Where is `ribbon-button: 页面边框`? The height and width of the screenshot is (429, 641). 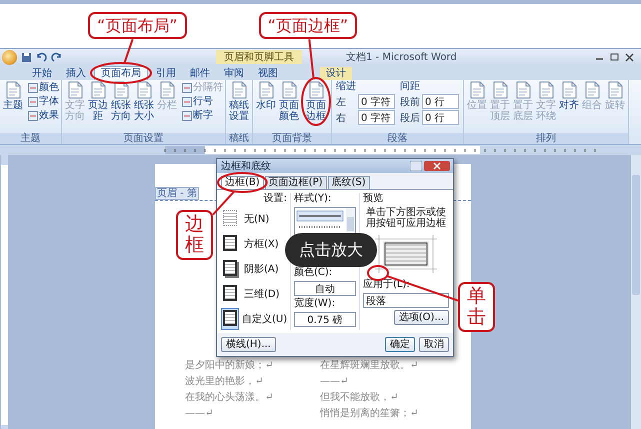
ribbon-button: 页面边框 is located at coordinates (316, 101).